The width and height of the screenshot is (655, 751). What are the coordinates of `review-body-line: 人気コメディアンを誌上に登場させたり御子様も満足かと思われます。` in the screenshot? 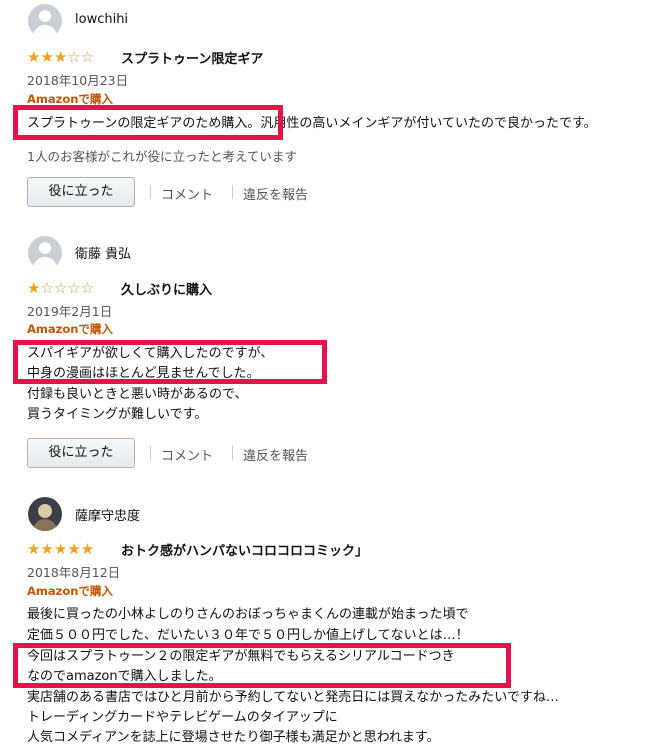 It's located at (233, 737).